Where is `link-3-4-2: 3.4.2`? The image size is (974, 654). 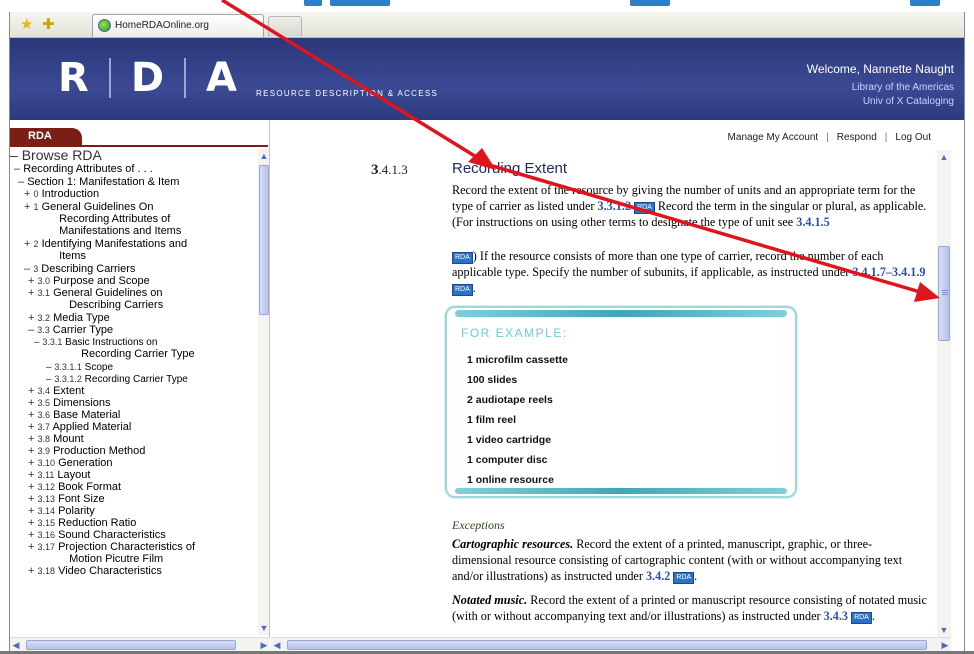
link-3-4-2: 3.4.2 is located at coordinates (658, 576).